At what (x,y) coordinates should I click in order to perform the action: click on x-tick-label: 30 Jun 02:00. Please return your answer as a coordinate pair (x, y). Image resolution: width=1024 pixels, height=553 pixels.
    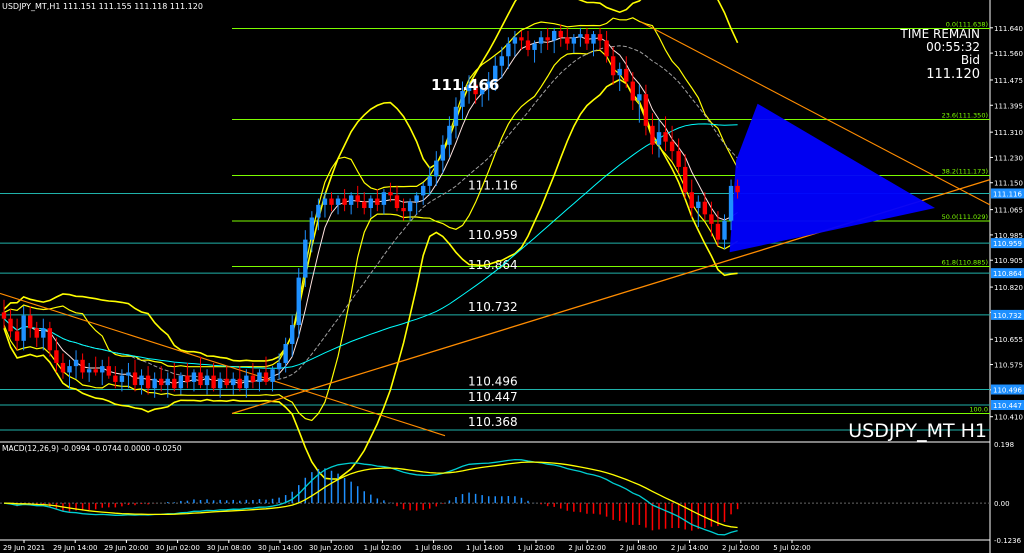
    Looking at the image, I should click on (177, 548).